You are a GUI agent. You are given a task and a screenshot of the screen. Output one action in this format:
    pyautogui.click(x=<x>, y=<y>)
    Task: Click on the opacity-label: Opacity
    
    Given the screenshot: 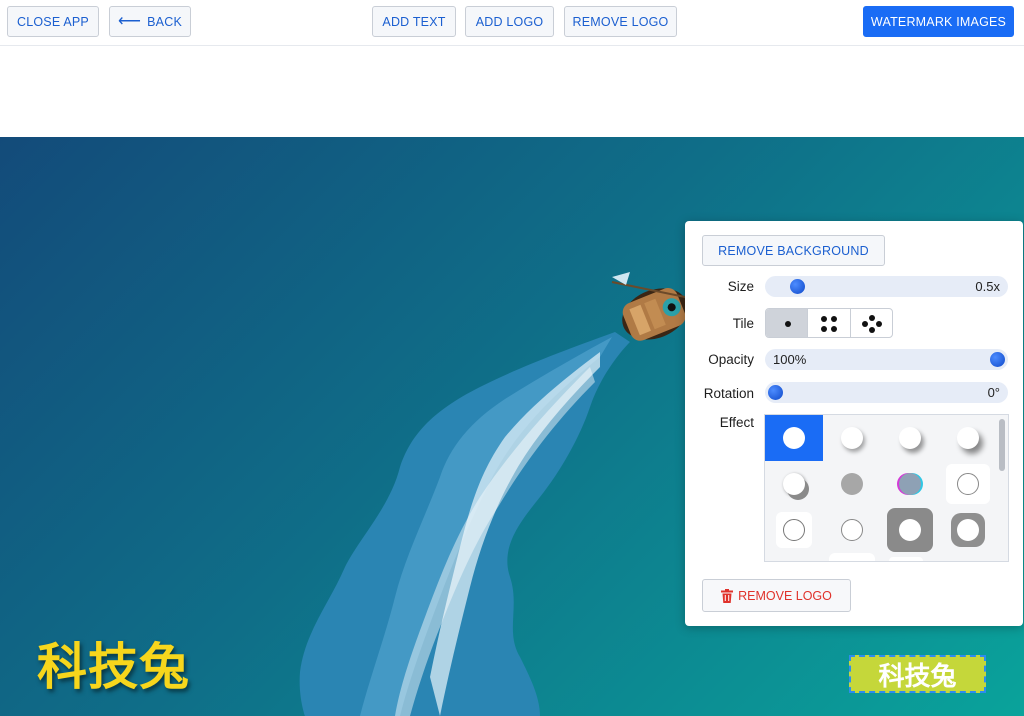 What is the action you would take?
    pyautogui.click(x=731, y=359)
    